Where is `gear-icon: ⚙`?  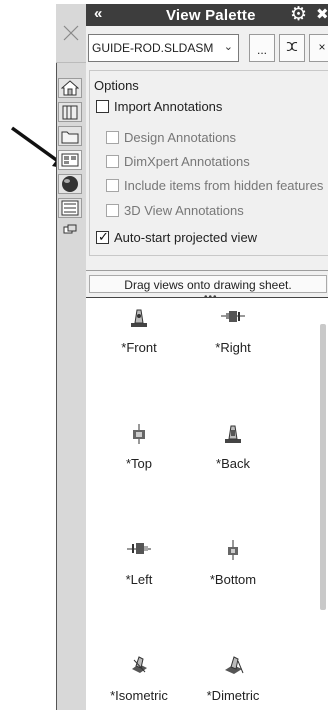 gear-icon: ⚙ is located at coordinates (298, 15).